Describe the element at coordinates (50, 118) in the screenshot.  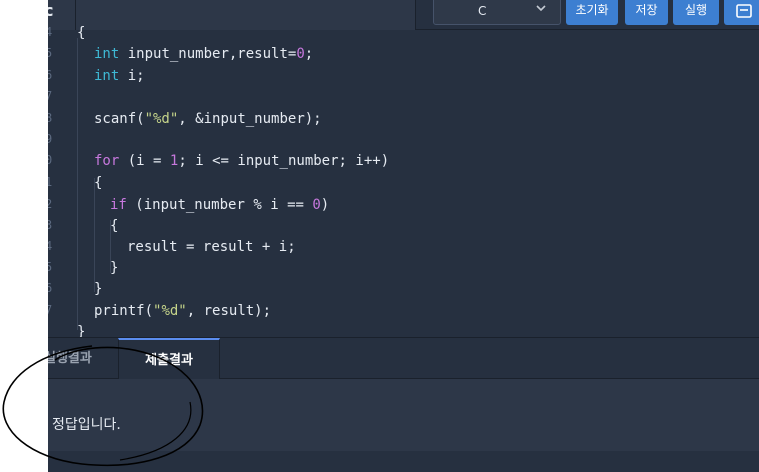
I see `line-number: 8` at that location.